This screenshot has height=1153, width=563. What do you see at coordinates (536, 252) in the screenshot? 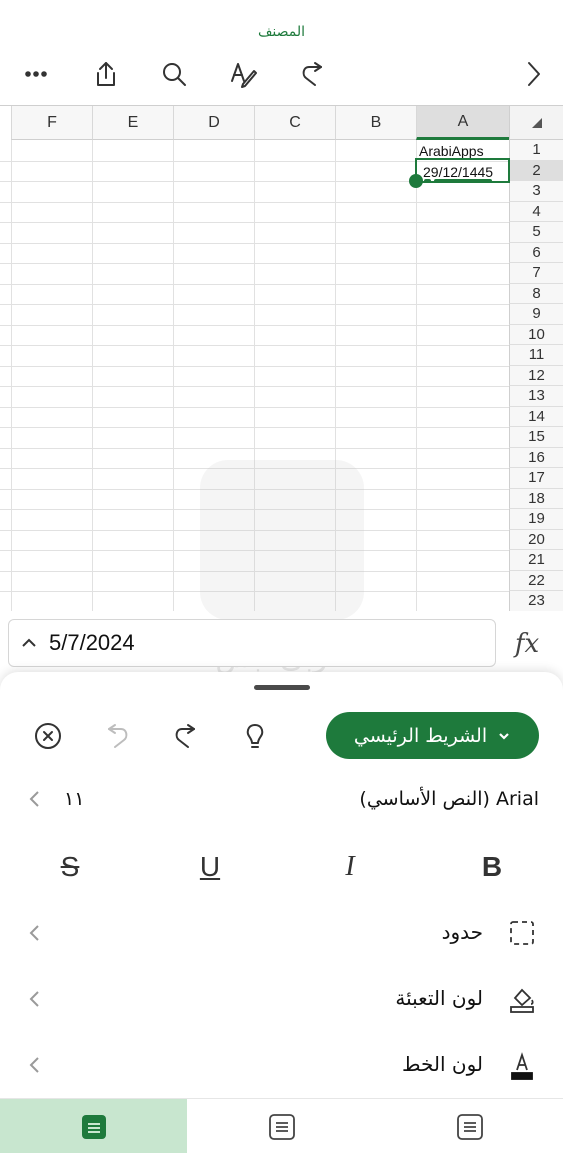
I see `row-header: 6` at bounding box center [536, 252].